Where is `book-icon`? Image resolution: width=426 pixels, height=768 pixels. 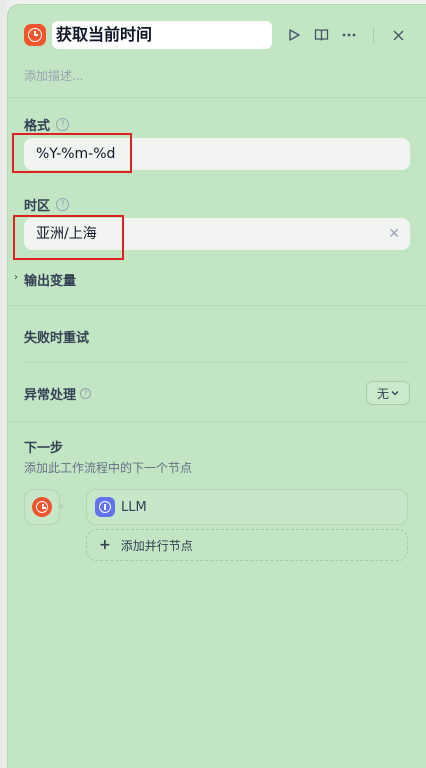
book-icon is located at coordinates (321, 35).